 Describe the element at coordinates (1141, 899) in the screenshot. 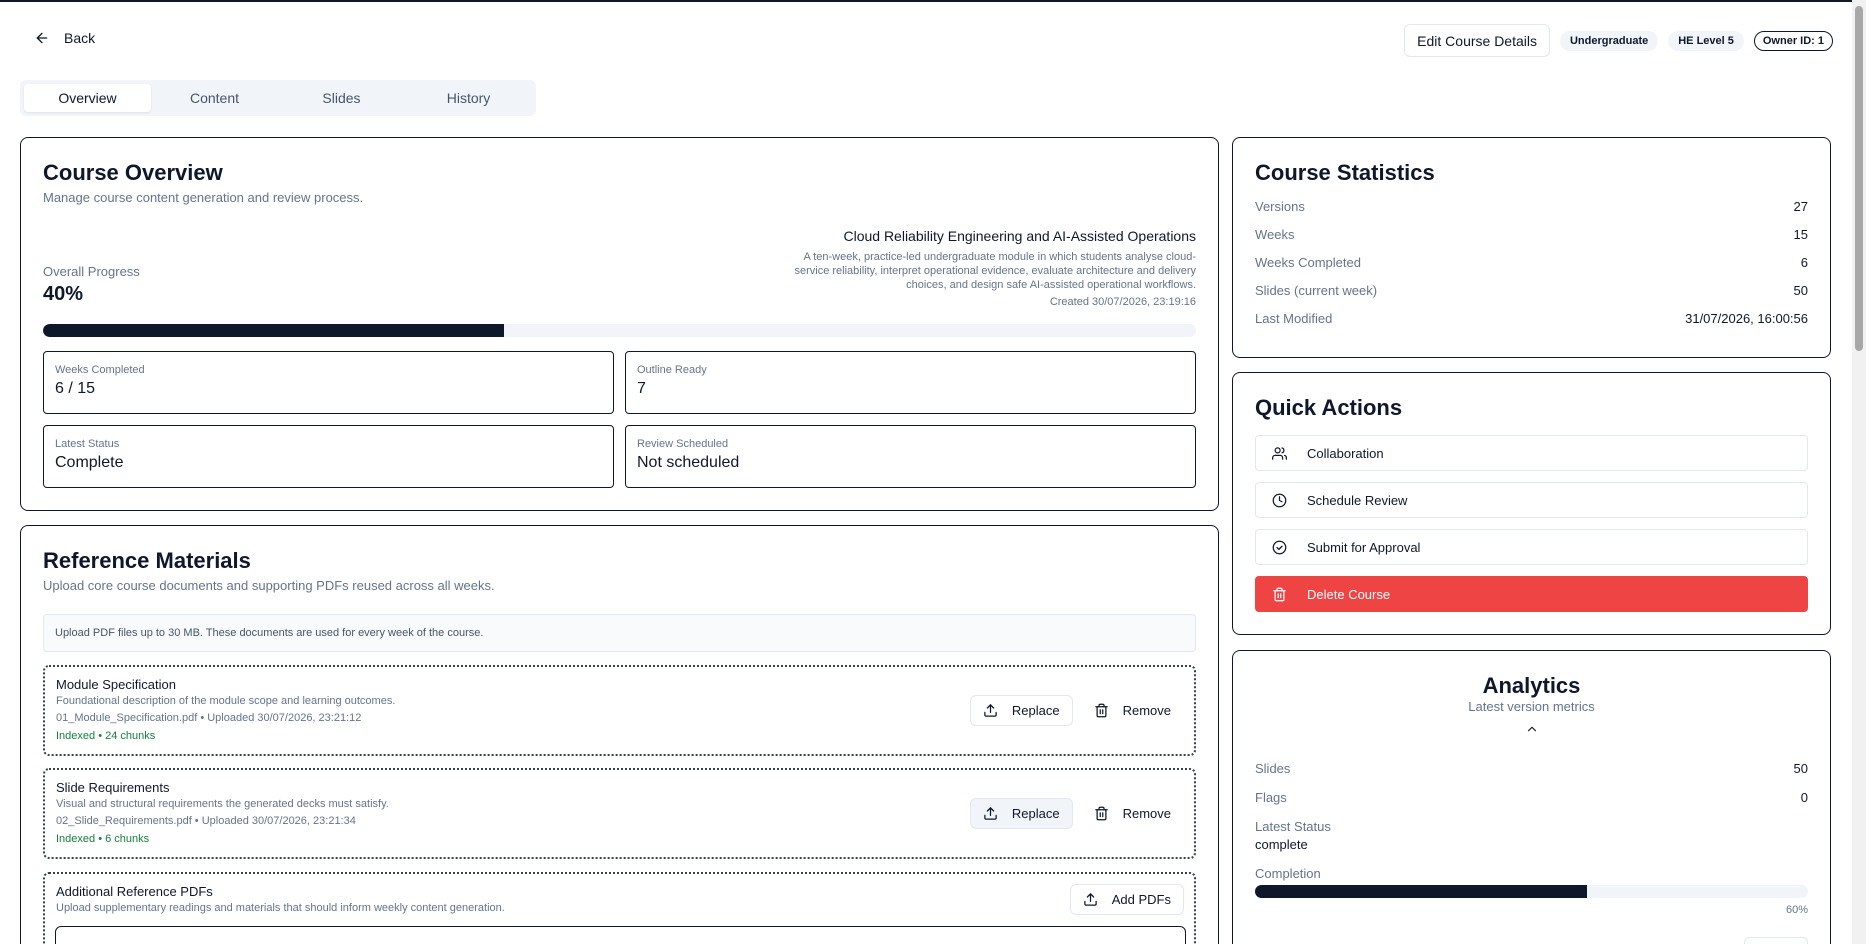

I see `add-pdfs-label: Add PDFs` at that location.